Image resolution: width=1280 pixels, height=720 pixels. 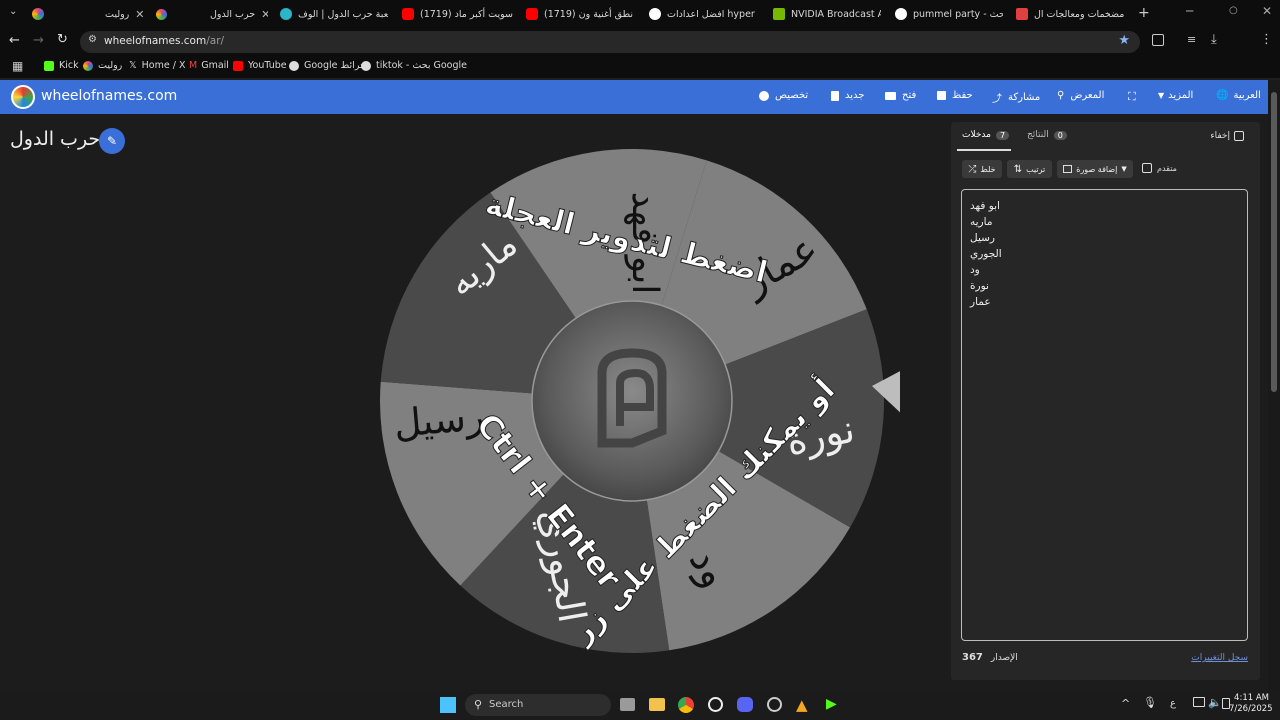 I want to click on bookmark-x: 𝕏 Home / X, so click(x=157, y=65).